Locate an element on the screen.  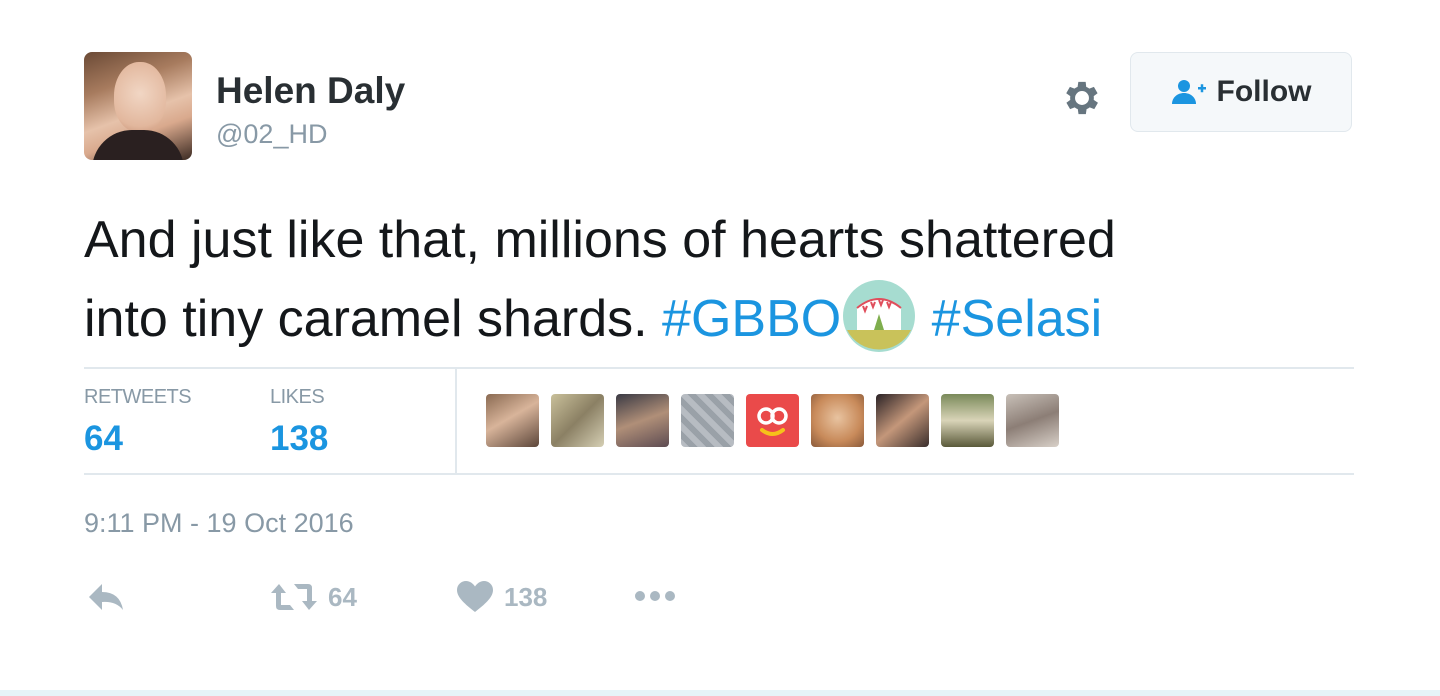
likes-label: LIKES is located at coordinates (297, 397).